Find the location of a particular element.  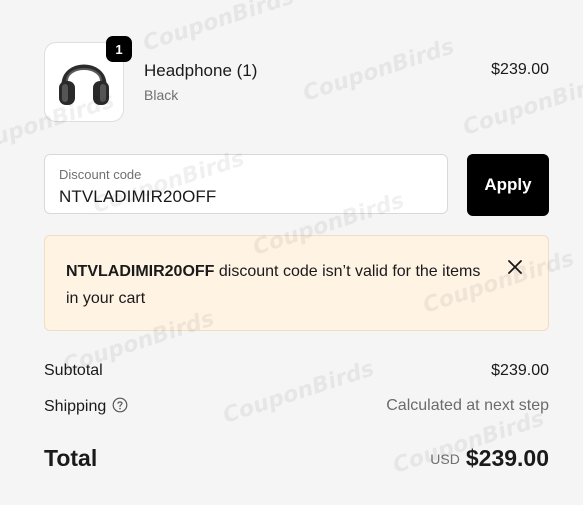

alert-code: NTVLADIMIR20OFF is located at coordinates (140, 271).